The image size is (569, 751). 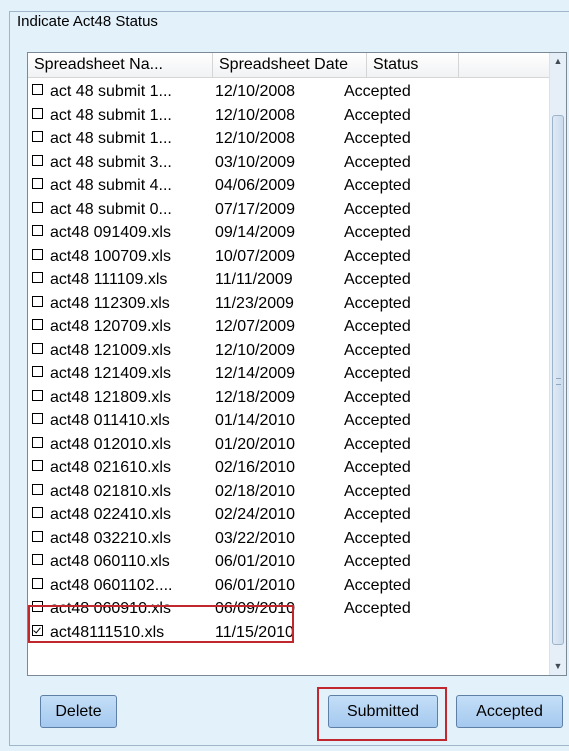 I want to click on table-row: act48 021610.xls 02/16/2010 Accepted, so click(x=289, y=466).